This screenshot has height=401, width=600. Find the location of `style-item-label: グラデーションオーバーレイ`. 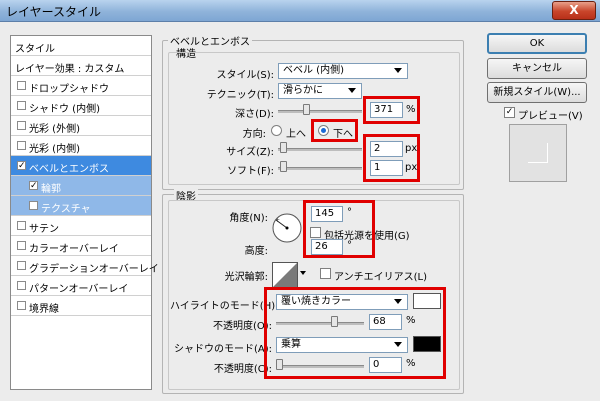

style-item-label: グラデーションオーバーレイ is located at coordinates (94, 269).